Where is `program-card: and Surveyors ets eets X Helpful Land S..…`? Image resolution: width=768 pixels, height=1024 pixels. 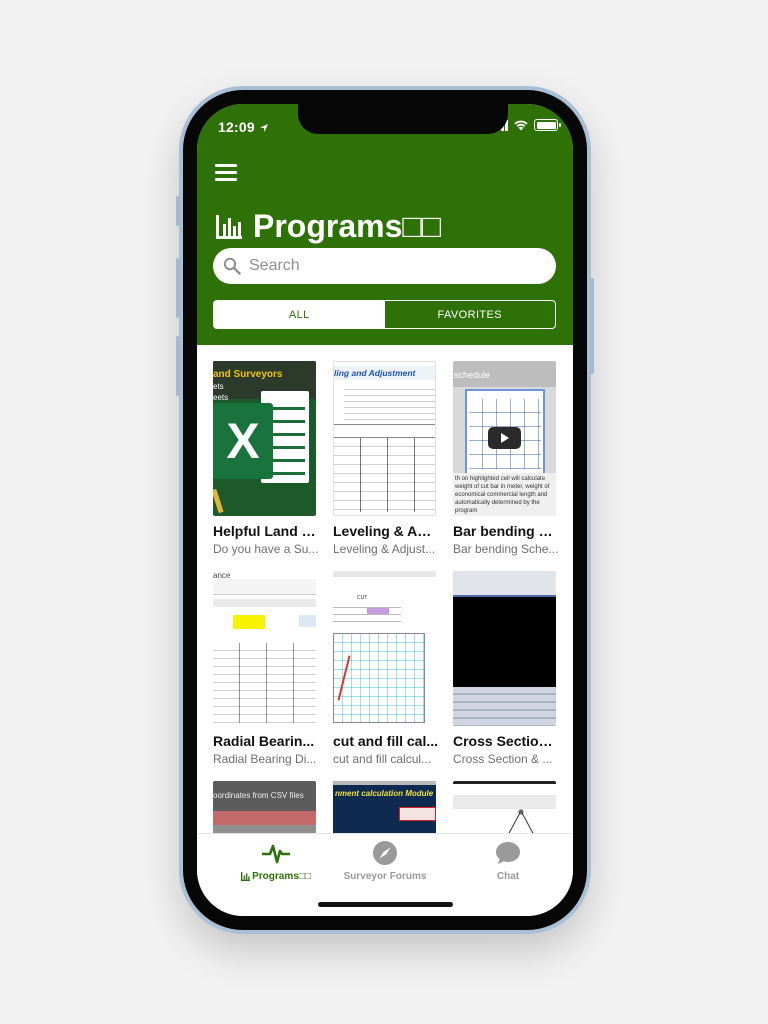 program-card: and Surveyors ets eets X Helpful Land S..… is located at coordinates (266, 458).